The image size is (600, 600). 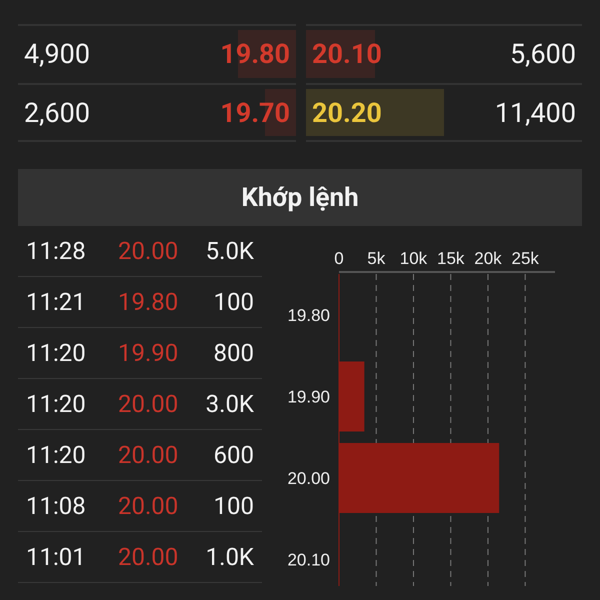 What do you see at coordinates (56, 251) in the screenshot?
I see `trade-time: 11:28` at bounding box center [56, 251].